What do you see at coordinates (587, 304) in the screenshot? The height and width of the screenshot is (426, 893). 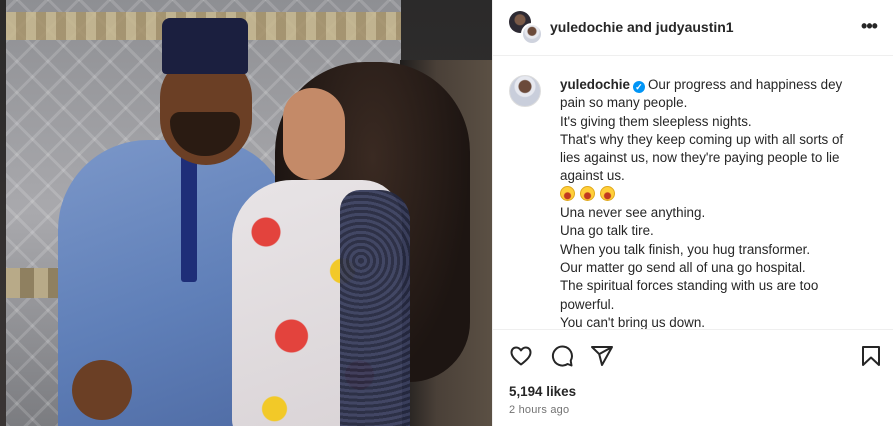 I see `caption-text: powerful.` at bounding box center [587, 304].